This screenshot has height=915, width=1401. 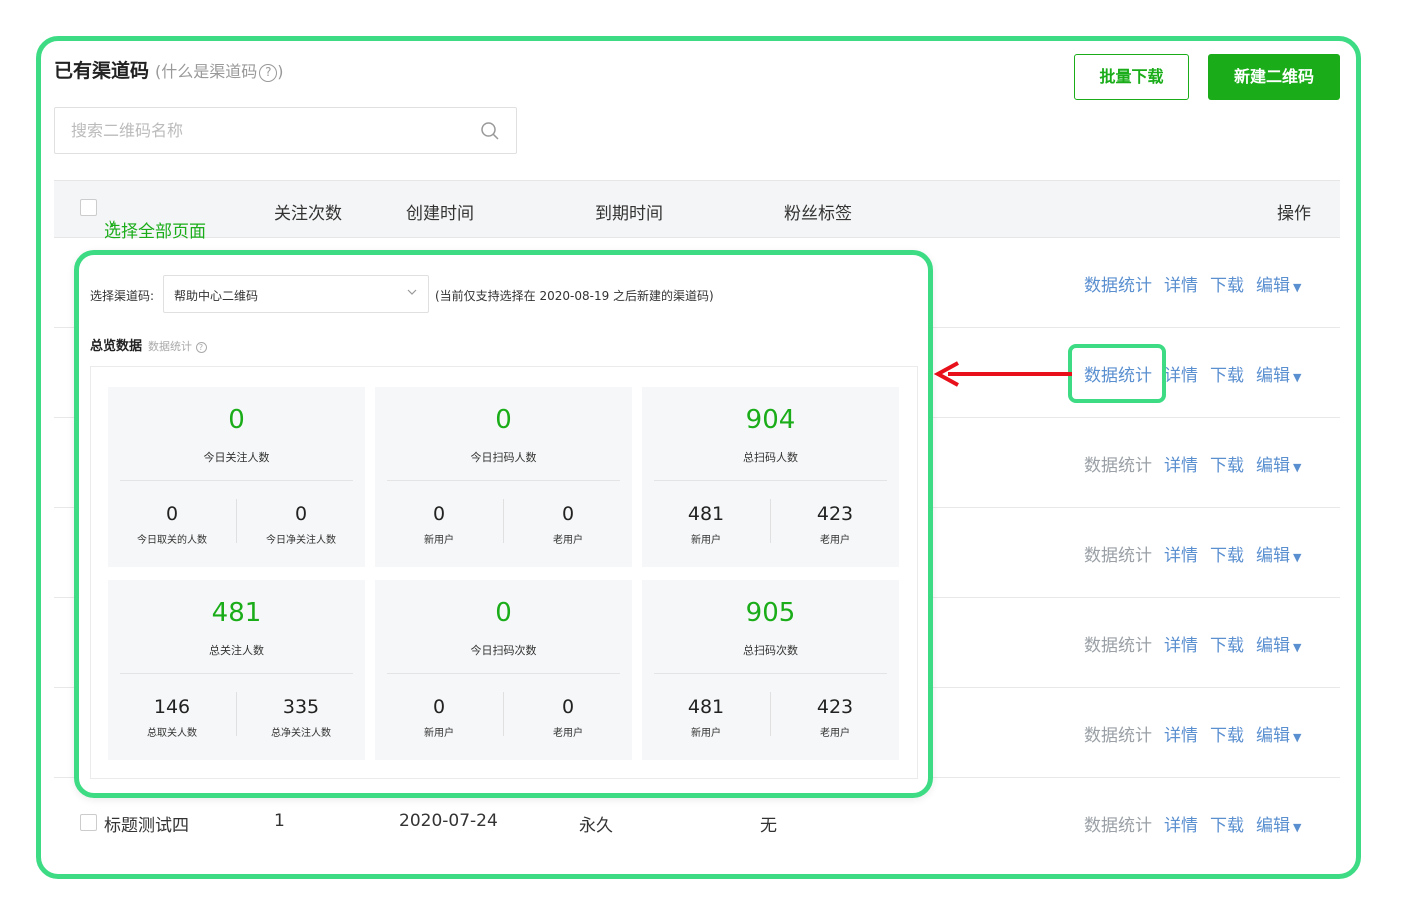 I want to click on stat-sub-value: 146, so click(x=172, y=707).